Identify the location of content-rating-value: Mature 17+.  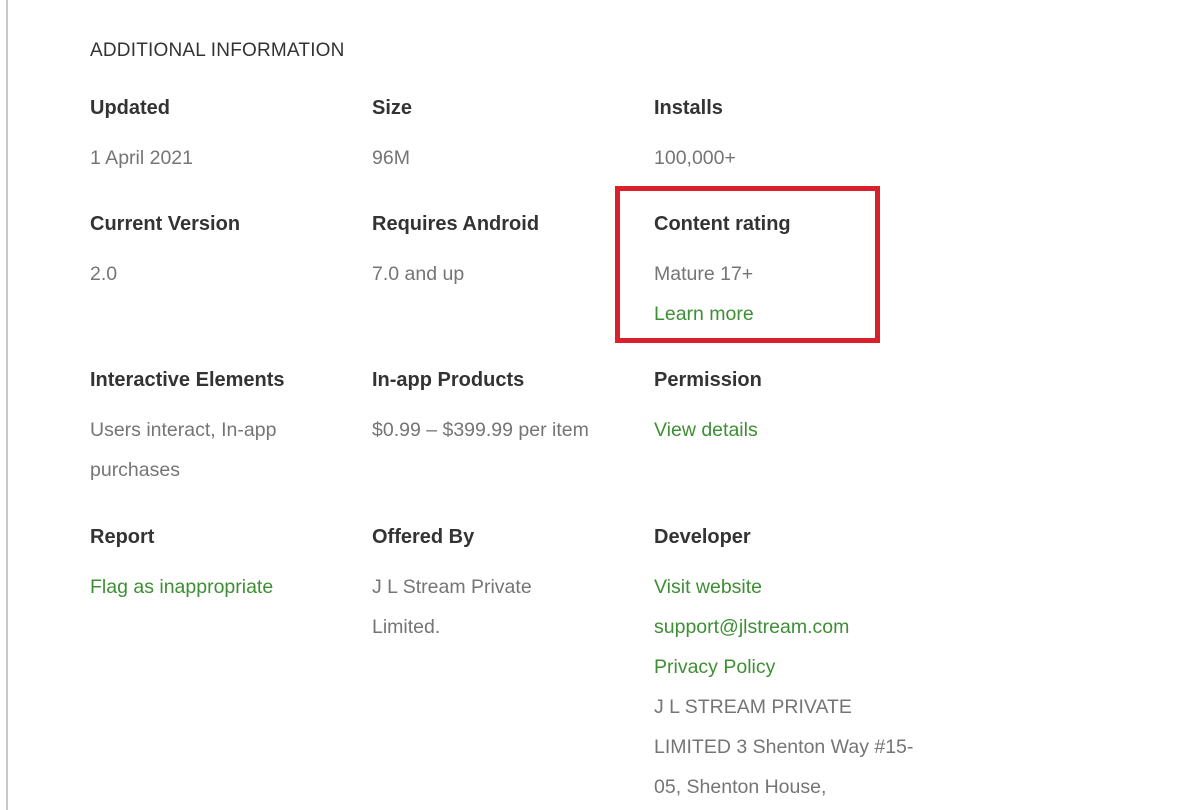
(704, 274).